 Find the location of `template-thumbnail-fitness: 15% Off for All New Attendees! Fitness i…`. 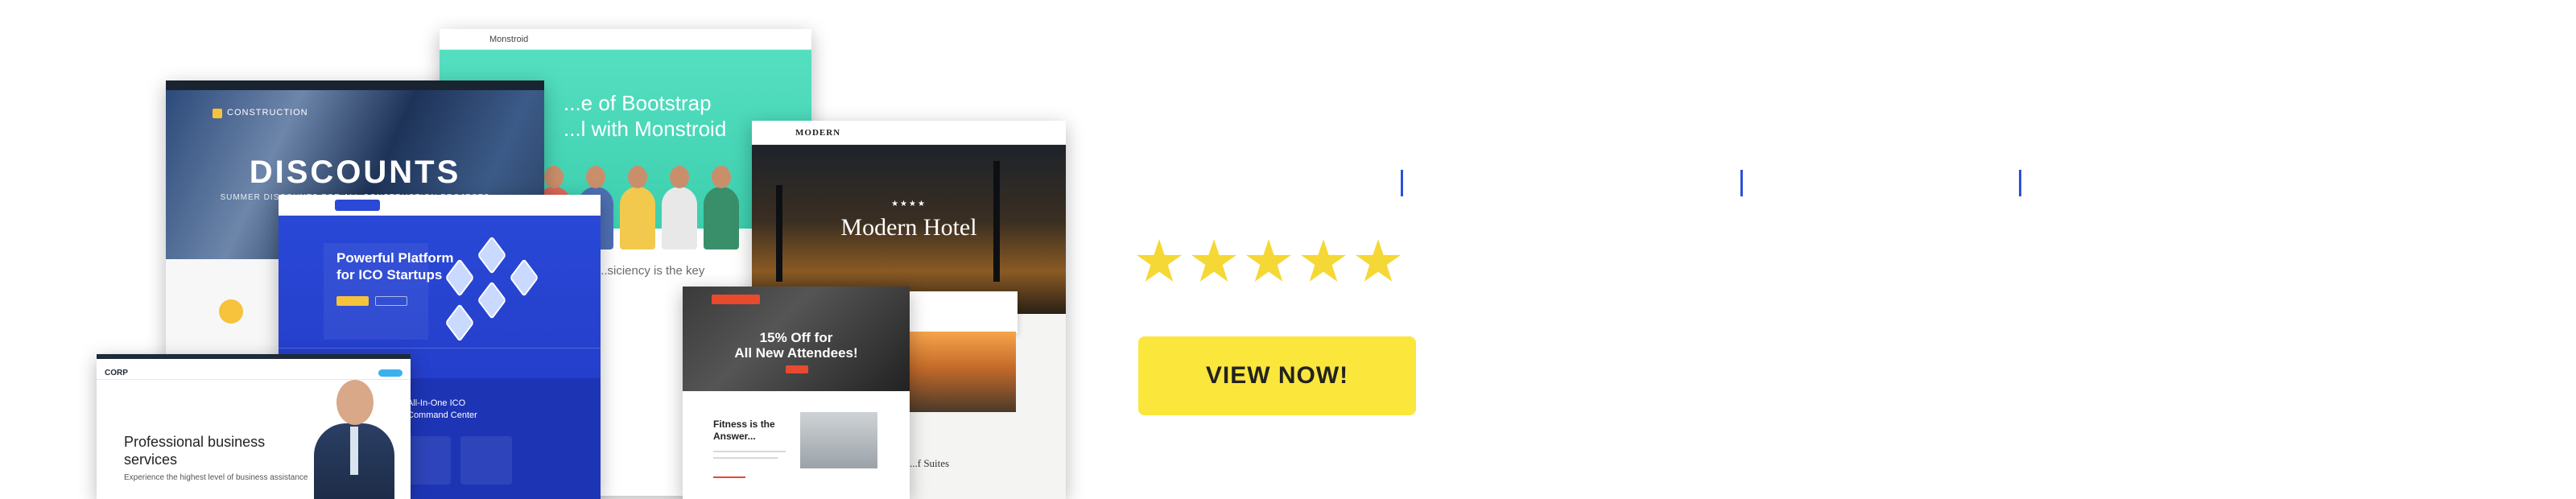

template-thumbnail-fitness: 15% Off for All New Attendees! Fitness i… is located at coordinates (796, 393).